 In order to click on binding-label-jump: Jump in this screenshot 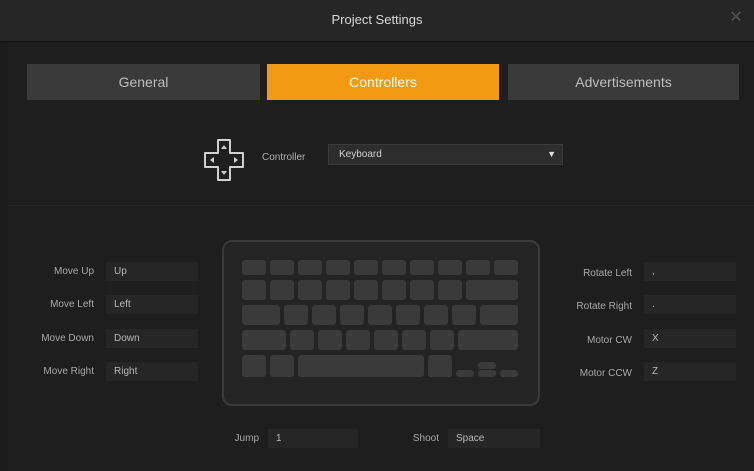, I will do `click(246, 438)`.